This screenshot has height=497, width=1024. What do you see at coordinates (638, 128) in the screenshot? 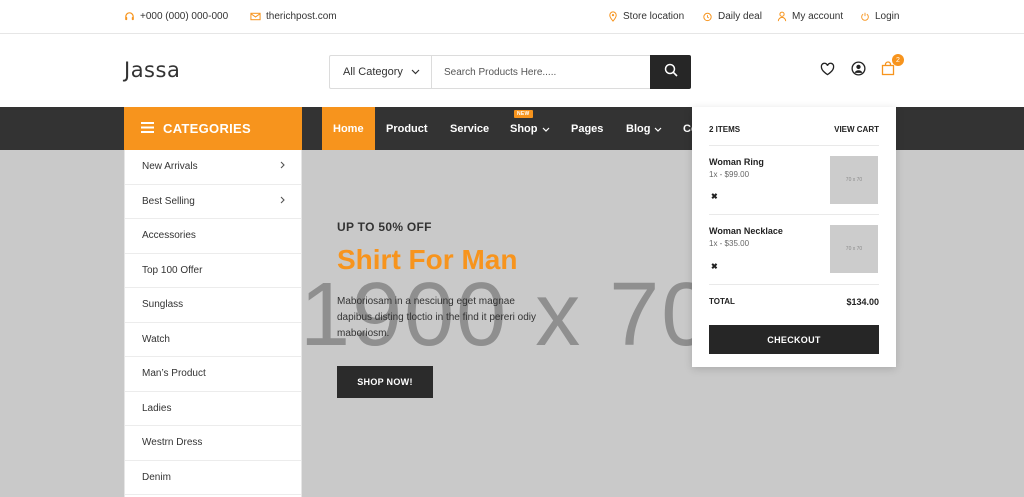
I see `nav-blog-label: Blog` at bounding box center [638, 128].